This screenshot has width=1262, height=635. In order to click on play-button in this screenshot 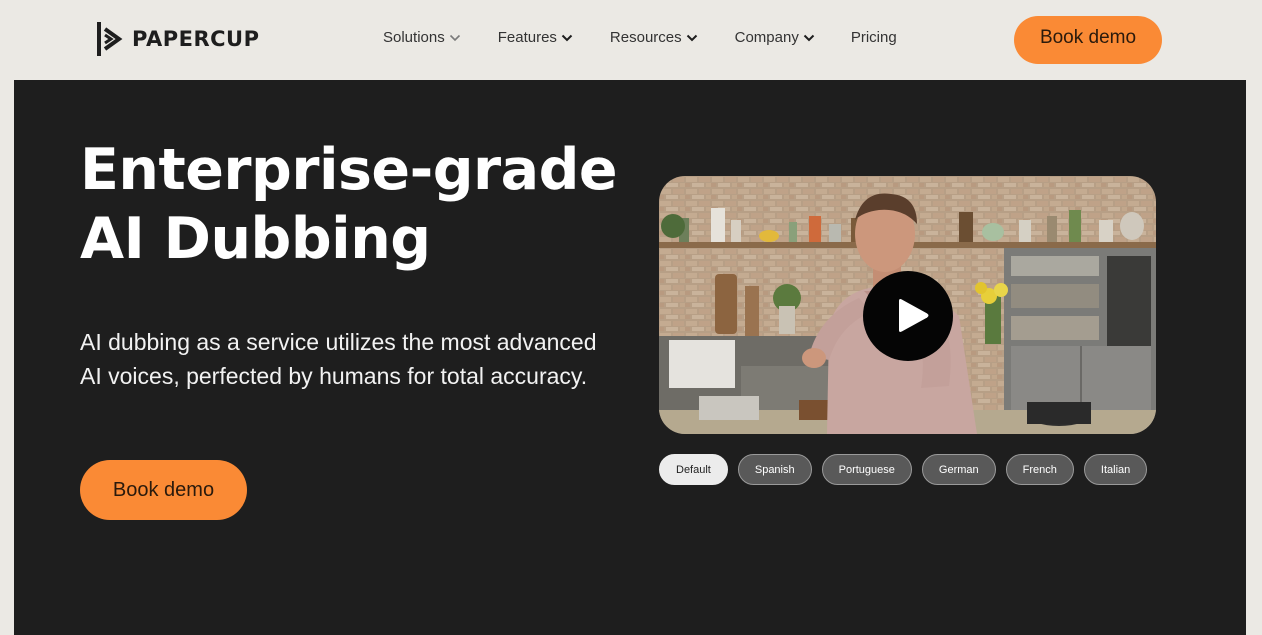, I will do `click(908, 316)`.